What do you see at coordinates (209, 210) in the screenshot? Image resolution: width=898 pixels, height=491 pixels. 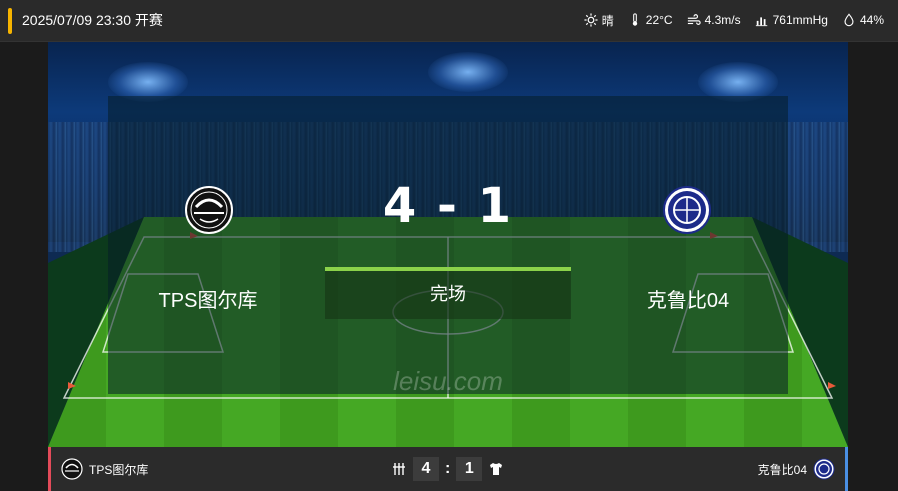 I see `home-team-logo` at bounding box center [209, 210].